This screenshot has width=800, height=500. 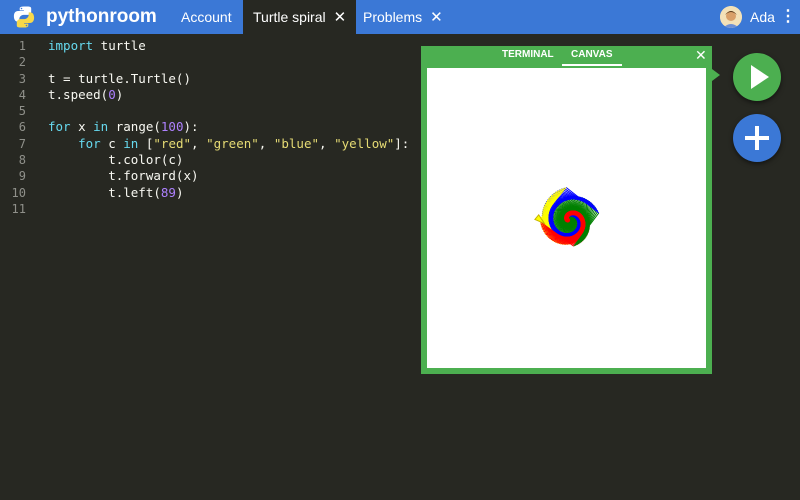 I want to click on code-token: 89, so click(x=168, y=192).